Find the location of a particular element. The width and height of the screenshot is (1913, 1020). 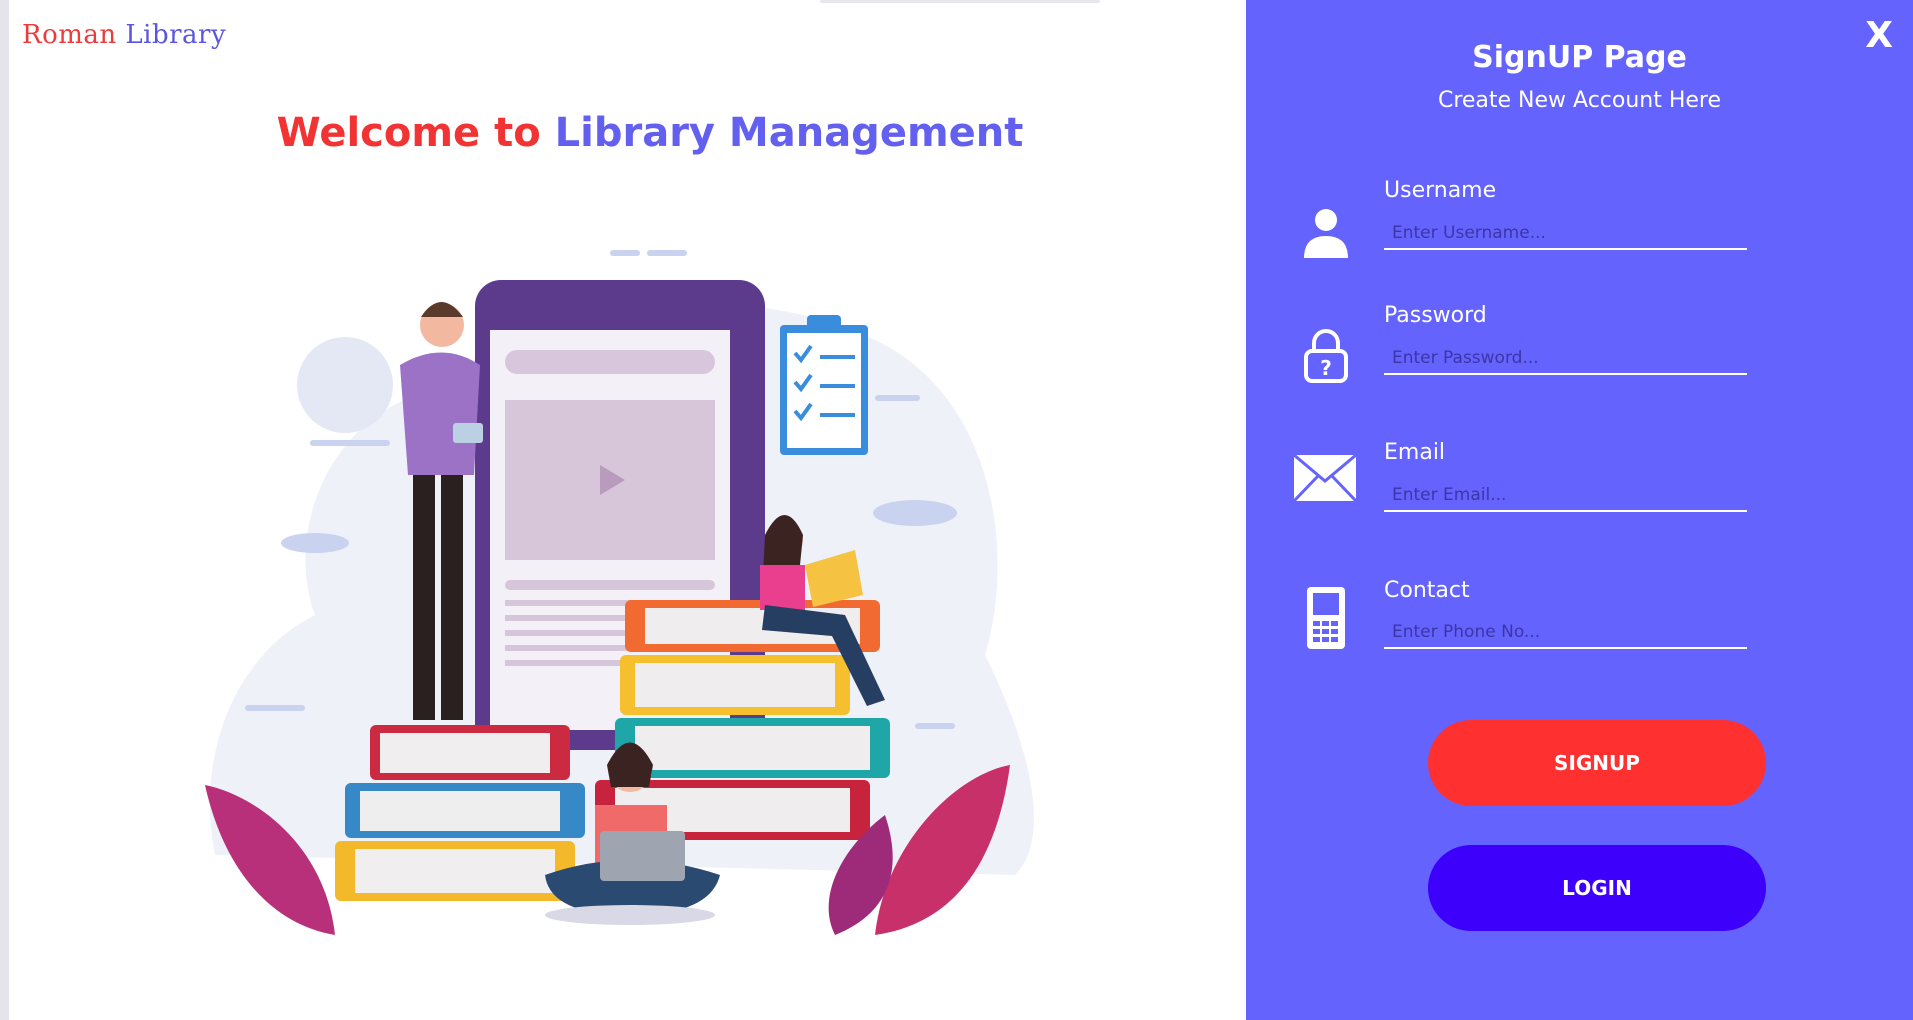

password-label: Password is located at coordinates (1435, 315).